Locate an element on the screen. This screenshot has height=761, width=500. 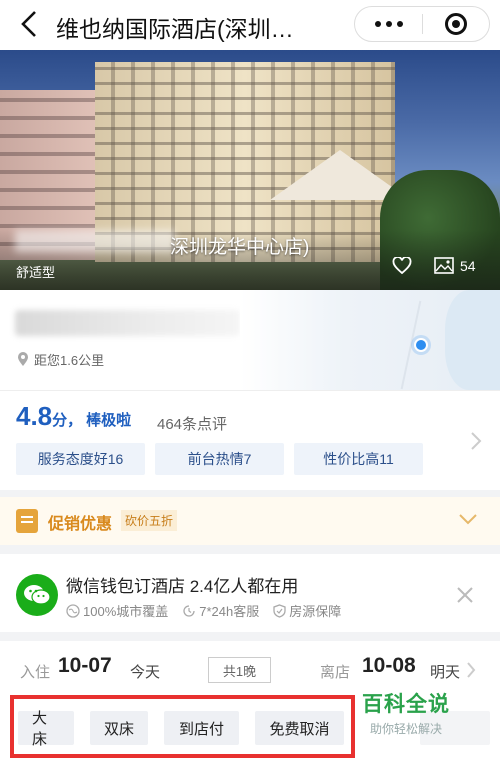
location-card: 距您1.6公里 is located at coordinates (250, 340).